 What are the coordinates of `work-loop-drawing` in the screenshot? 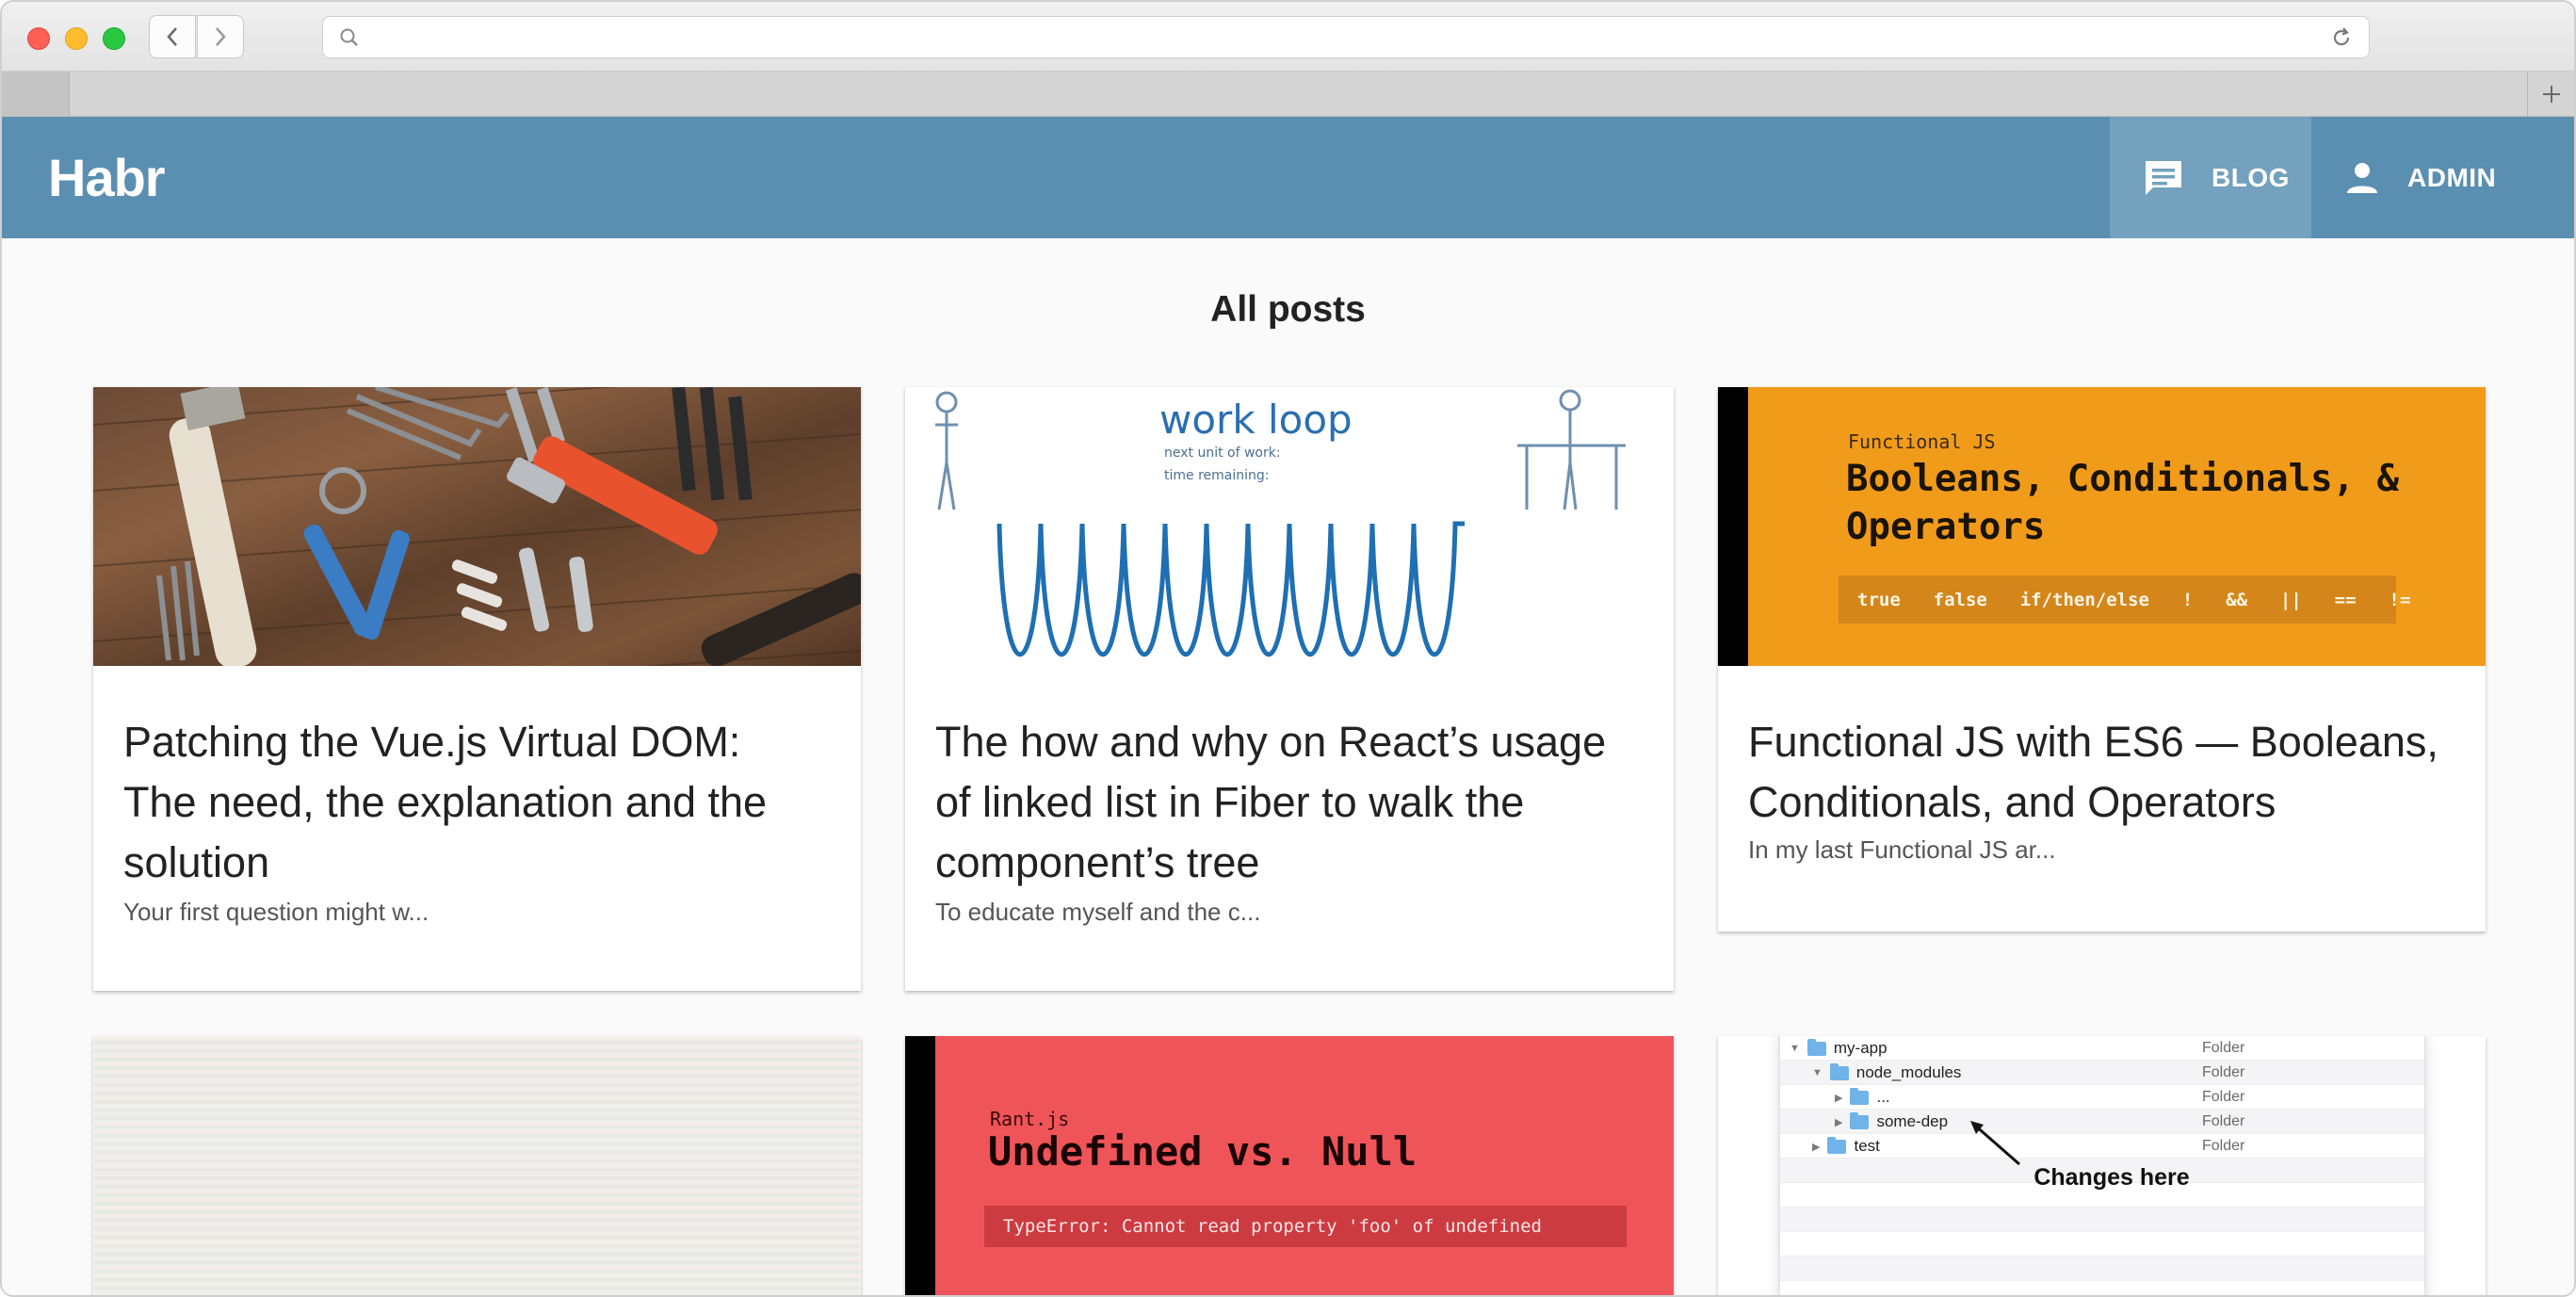 It's located at (1280, 523).